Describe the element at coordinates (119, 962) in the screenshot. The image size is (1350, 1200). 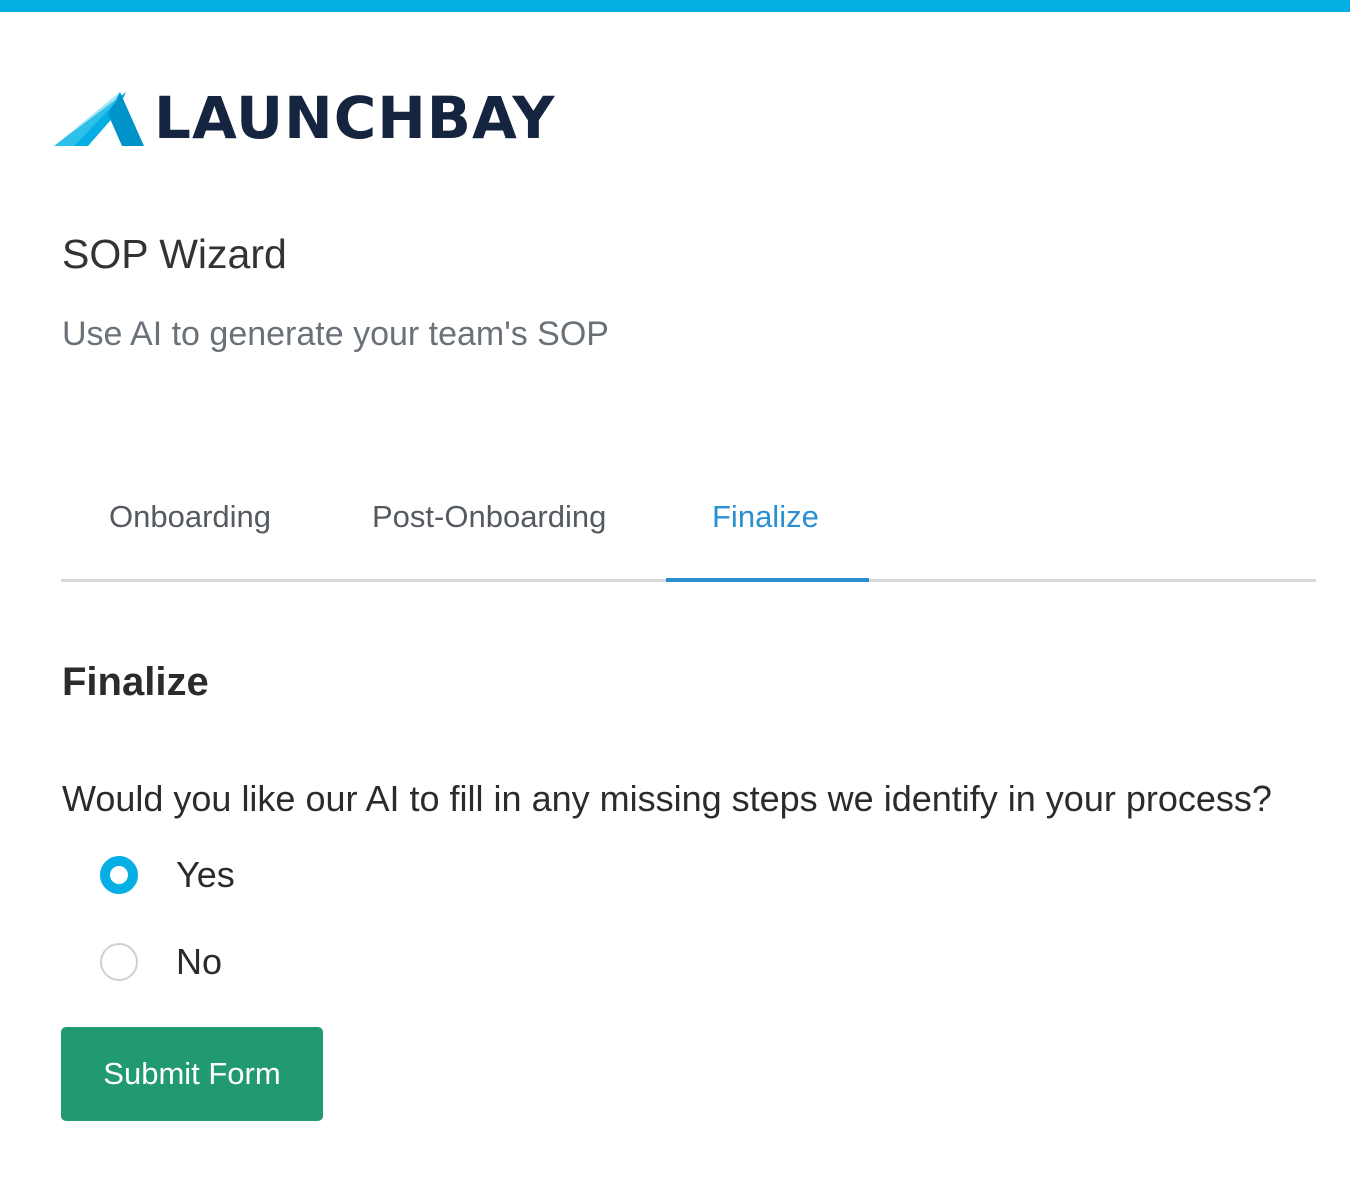
I see `radio-no` at that location.